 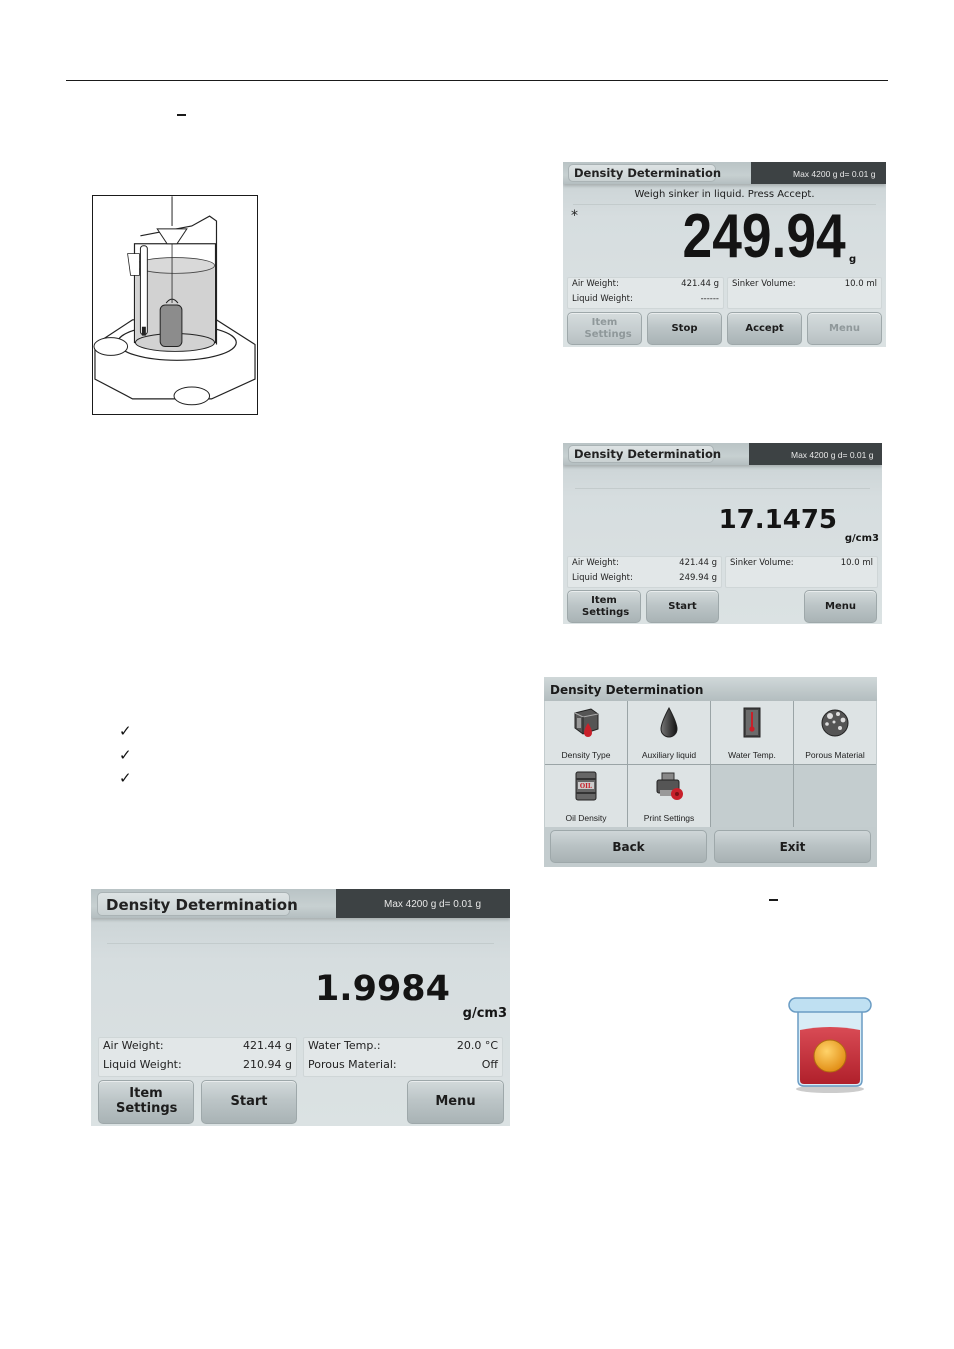 What do you see at coordinates (403, 1064) in the screenshot?
I see `info-row-porous-material: Porous Material: Off` at bounding box center [403, 1064].